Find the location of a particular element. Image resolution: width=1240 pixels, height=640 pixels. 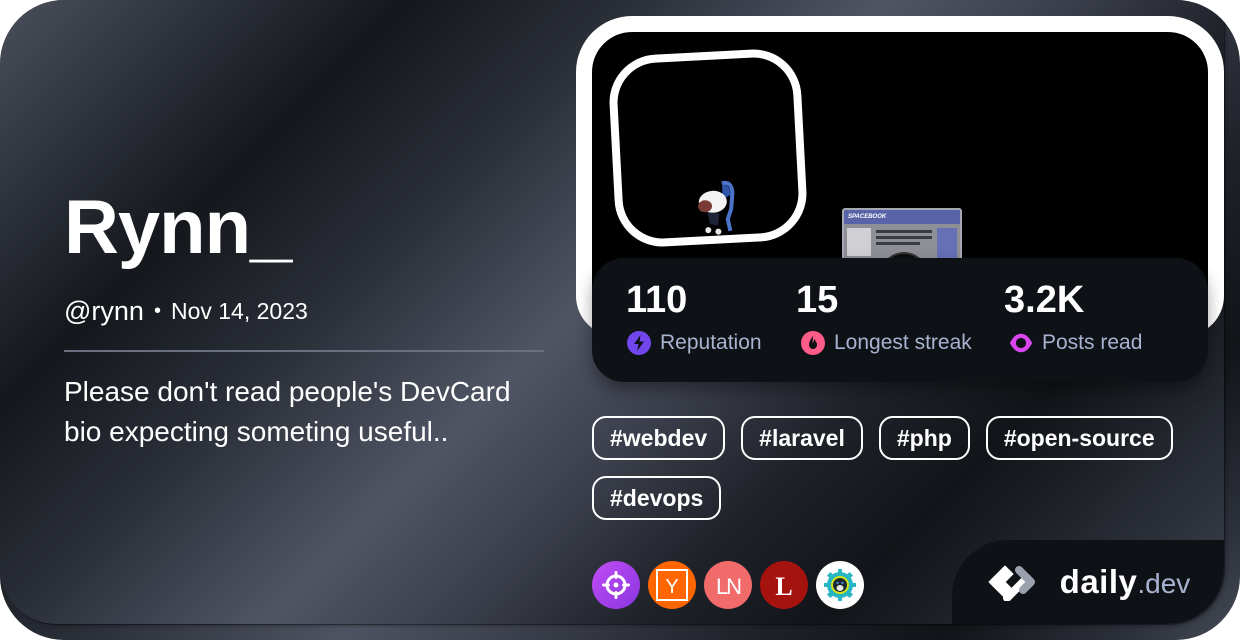

daily-dev-brand: daily.dev is located at coordinates (1088, 582).